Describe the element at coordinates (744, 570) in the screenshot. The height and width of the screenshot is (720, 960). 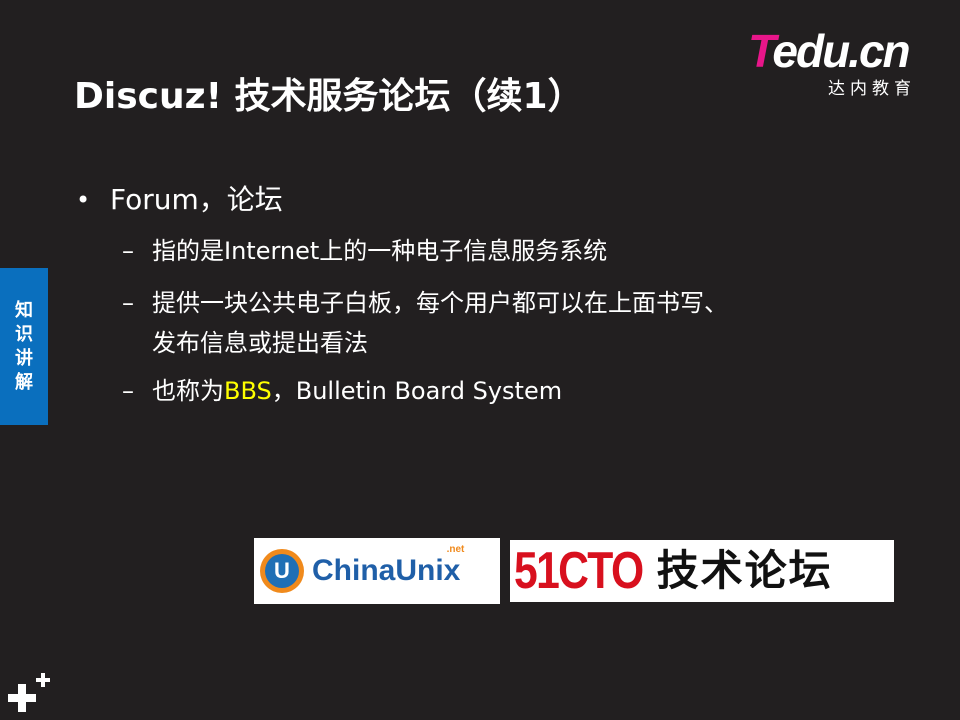
I see `51cto-forum-text: 技术论坛` at that location.